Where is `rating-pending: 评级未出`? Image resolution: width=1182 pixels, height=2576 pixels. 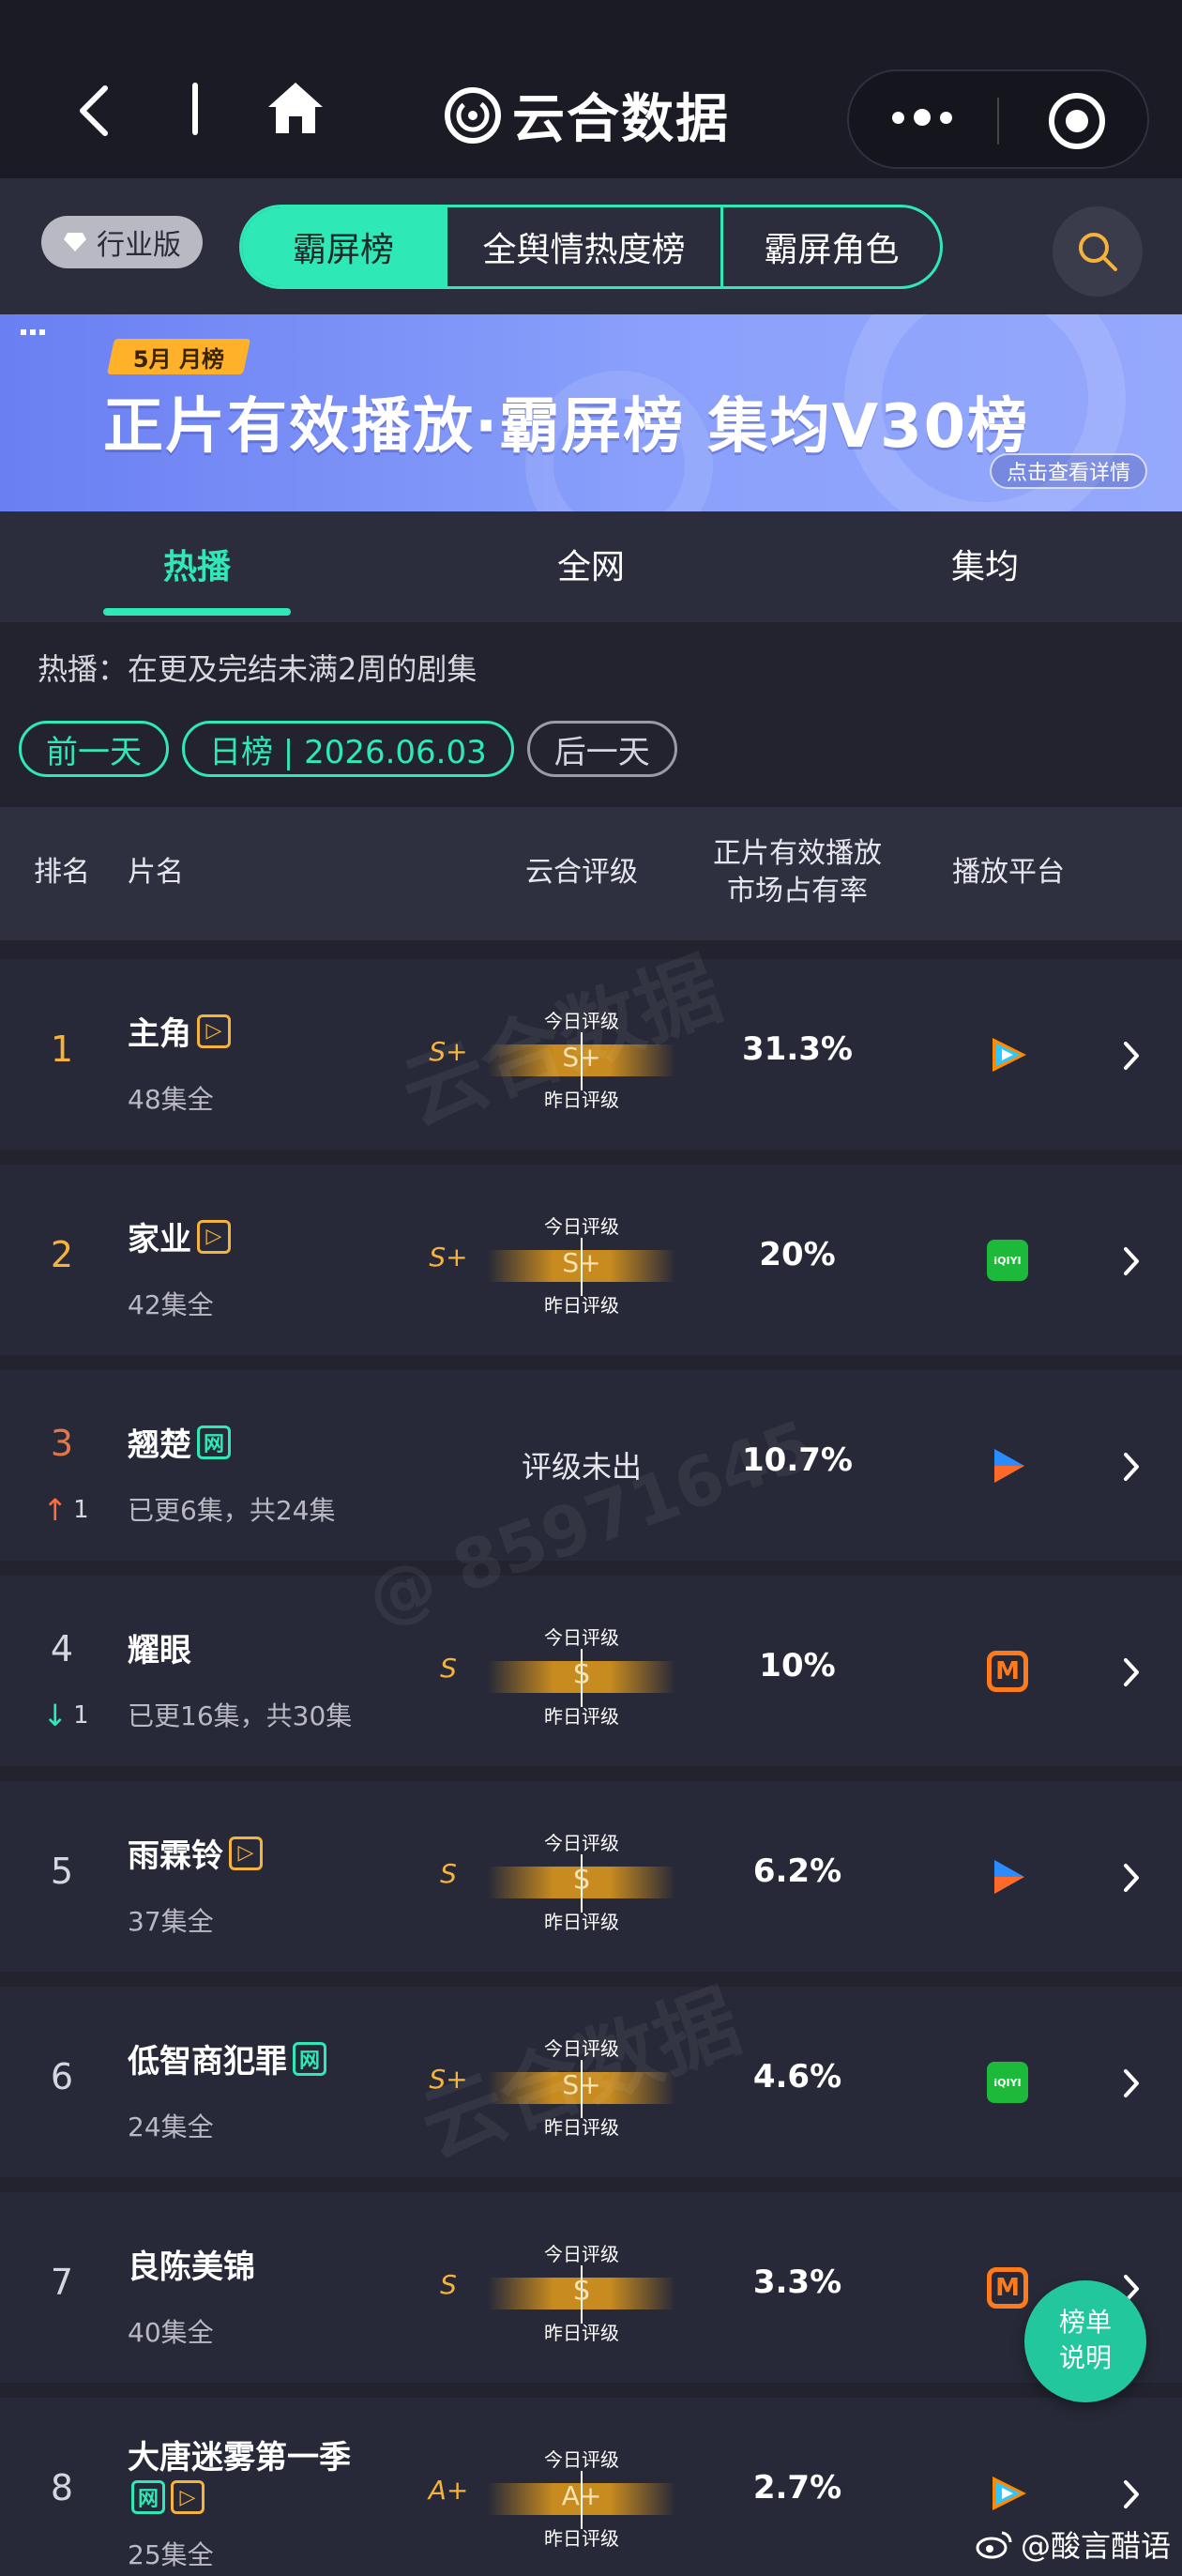
rating-pending: 评级未出 is located at coordinates (581, 1467).